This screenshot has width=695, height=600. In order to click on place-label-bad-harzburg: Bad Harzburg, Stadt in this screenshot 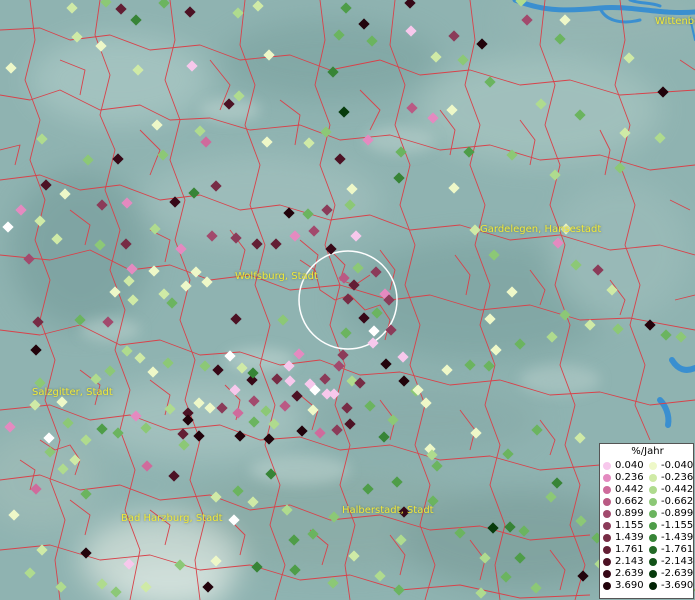, I will do `click(172, 518)`.